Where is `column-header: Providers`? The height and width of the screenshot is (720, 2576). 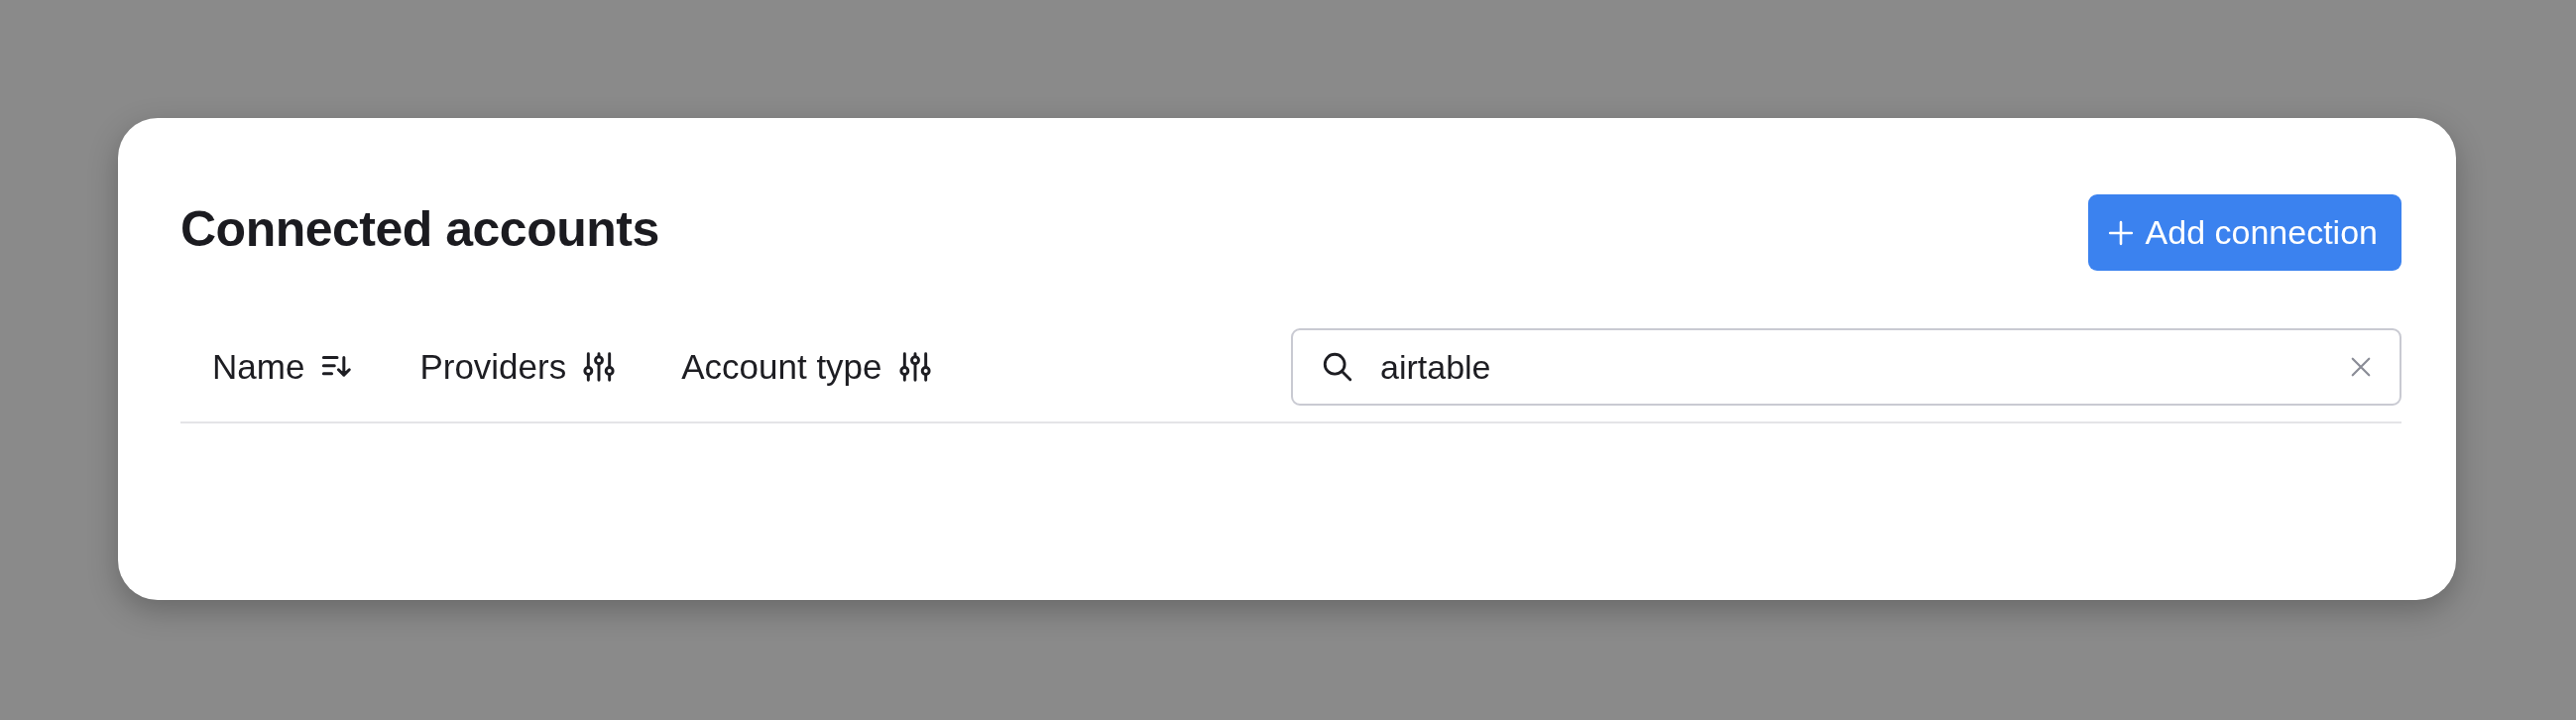 column-header: Providers is located at coordinates (493, 367).